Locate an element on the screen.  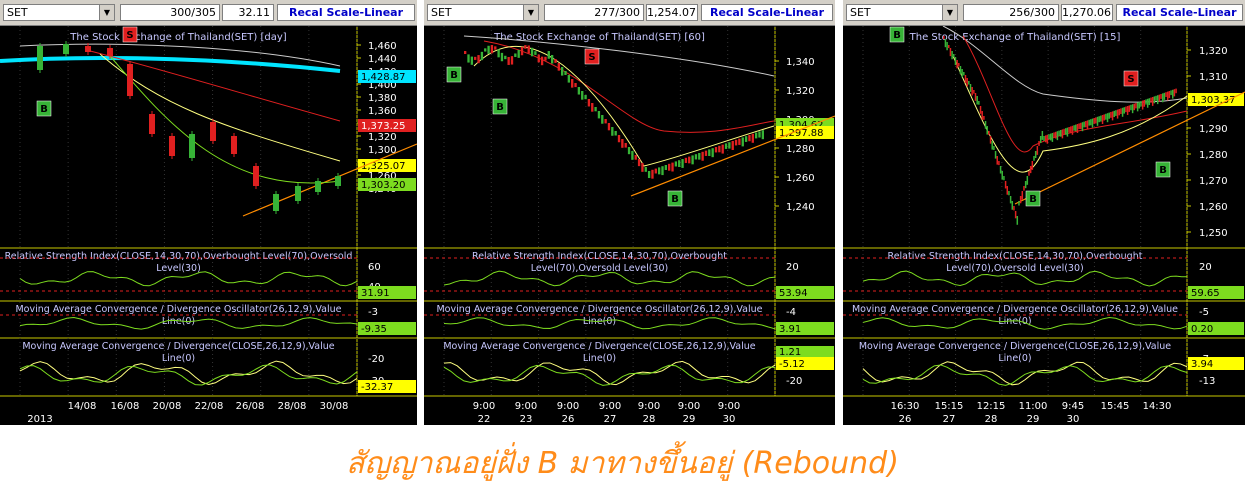
signal-label: B is located at coordinates (500, 107).